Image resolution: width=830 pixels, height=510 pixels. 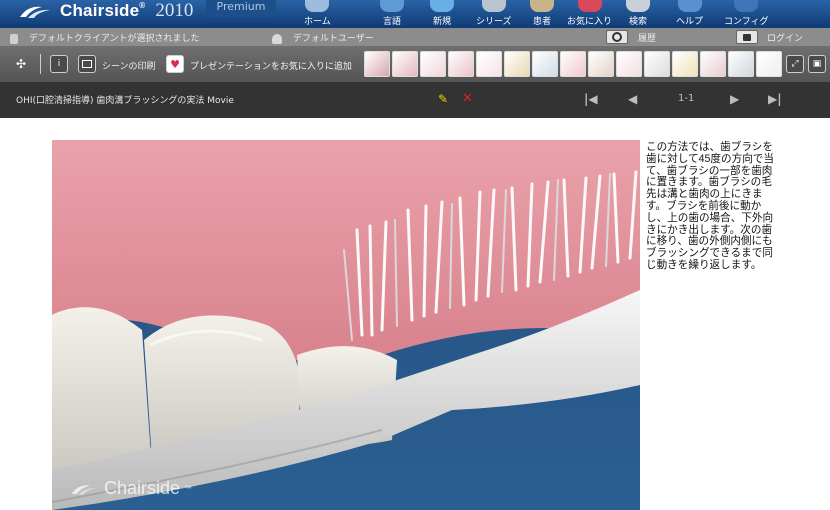 I want to click on lock-icon, so click(x=747, y=37).